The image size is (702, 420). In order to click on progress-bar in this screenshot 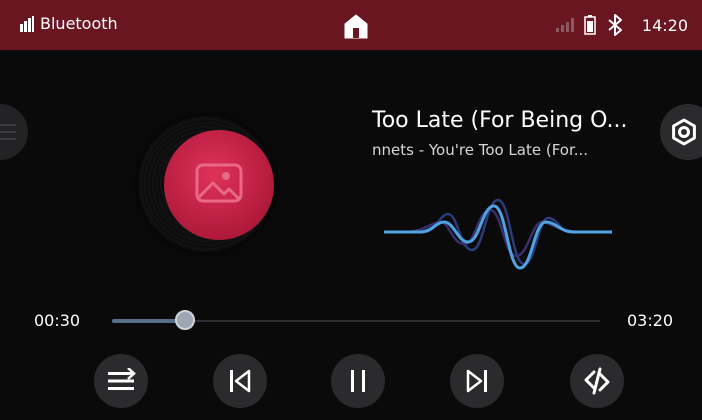, I will do `click(356, 320)`.